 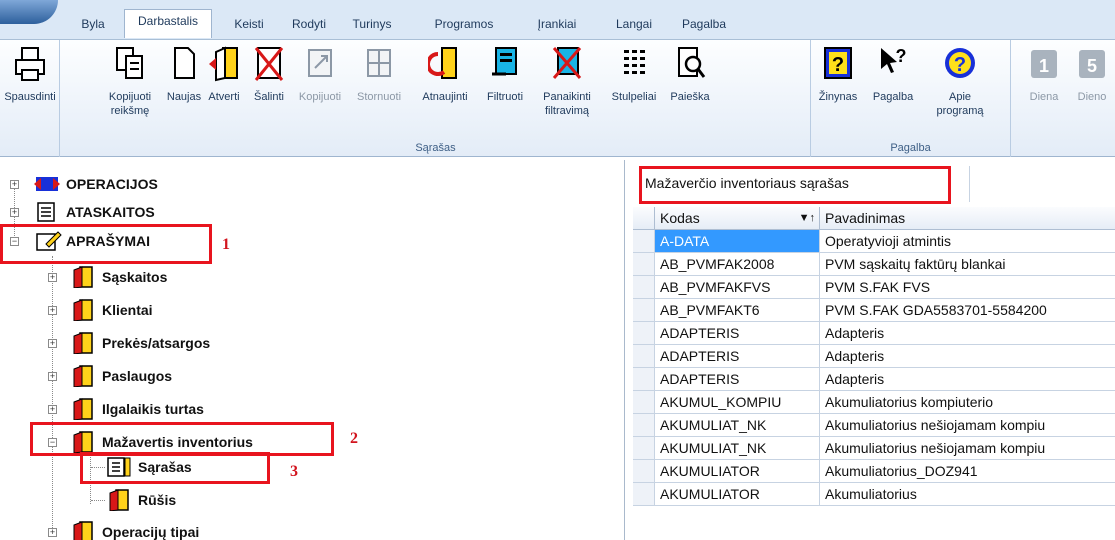 I want to click on table-row: AKUMULIATOR Akumuliatorius, so click(x=874, y=494).